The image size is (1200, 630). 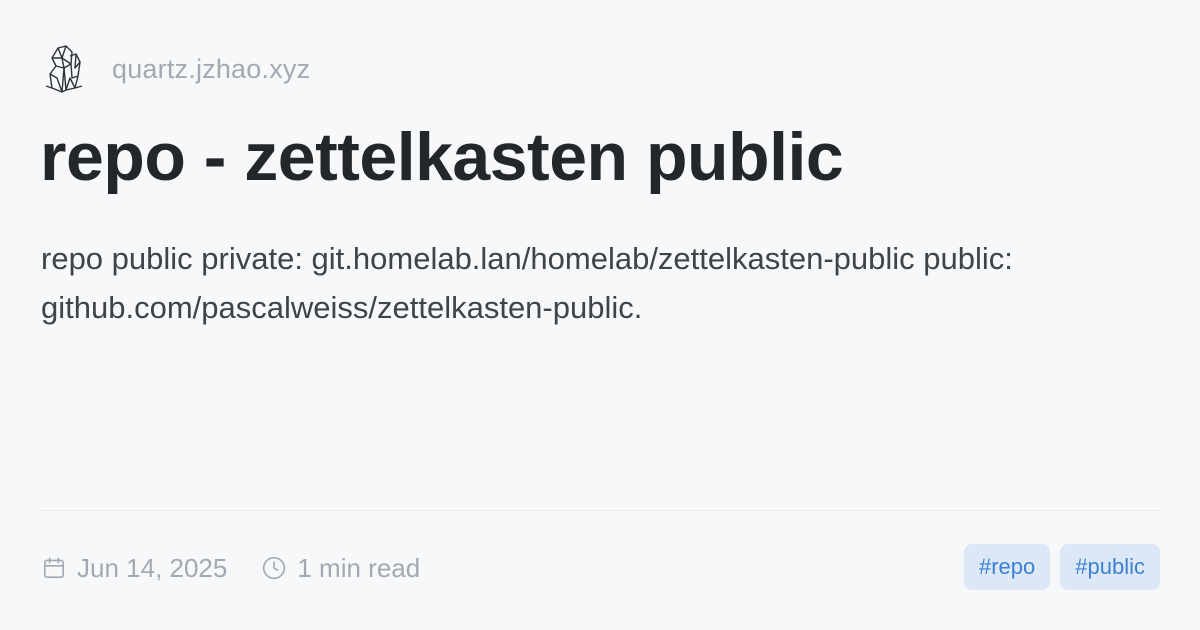 What do you see at coordinates (1007, 567) in the screenshot?
I see `tag-repo: #repo` at bounding box center [1007, 567].